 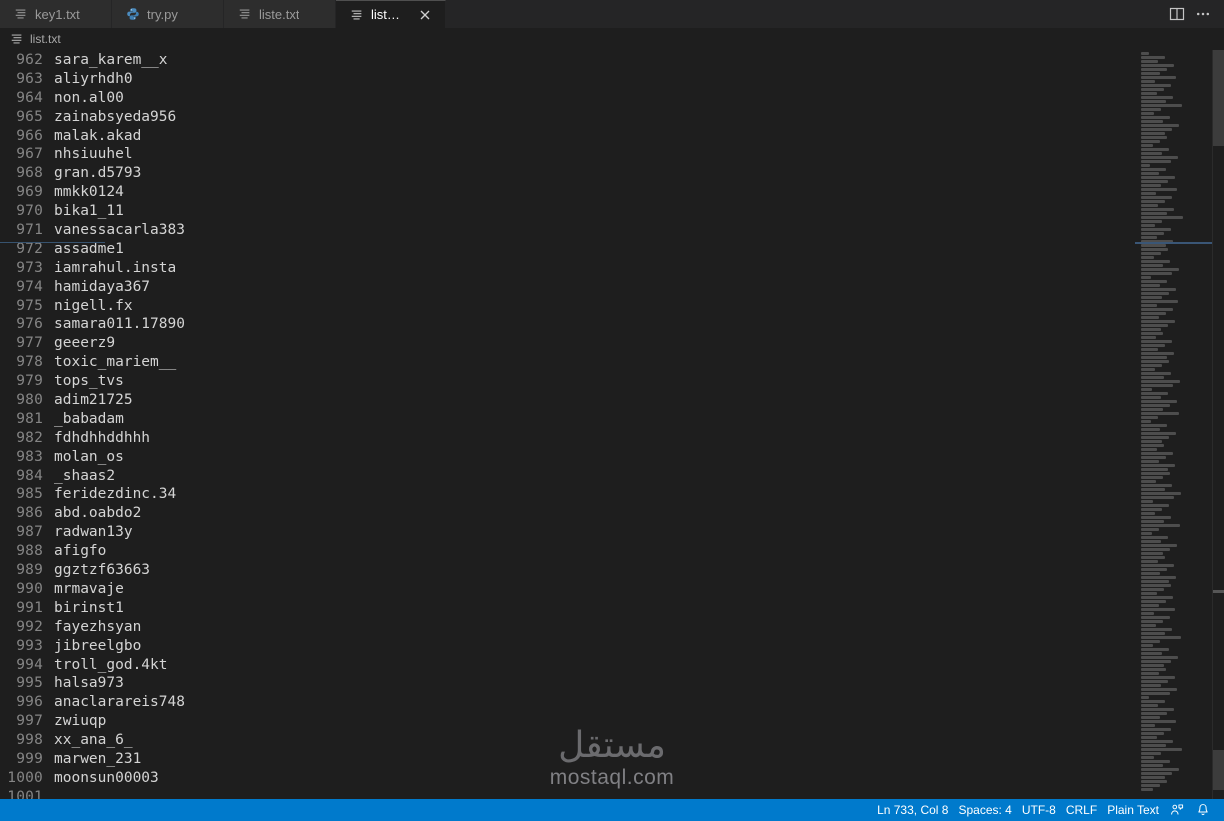 I want to click on line-text: moonsun00003, so click(x=101, y=778).